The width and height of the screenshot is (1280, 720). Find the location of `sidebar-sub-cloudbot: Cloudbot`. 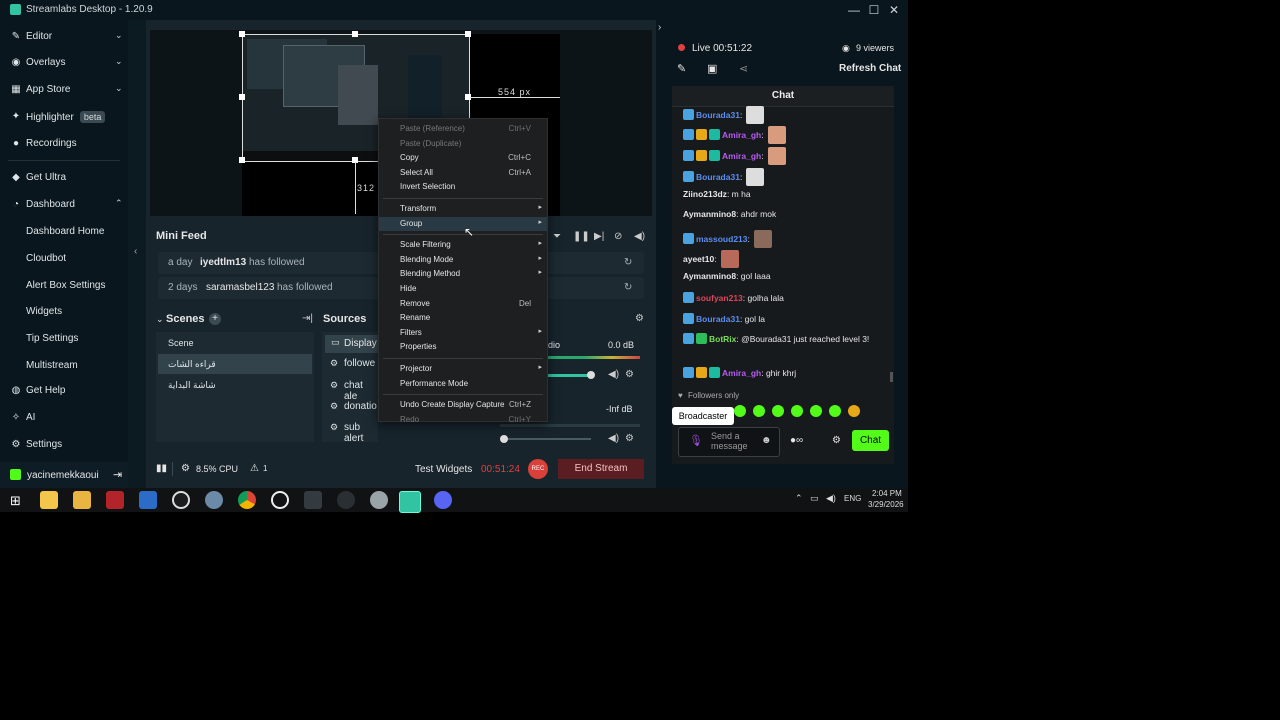

sidebar-sub-cloudbot: Cloudbot is located at coordinates (46, 258).